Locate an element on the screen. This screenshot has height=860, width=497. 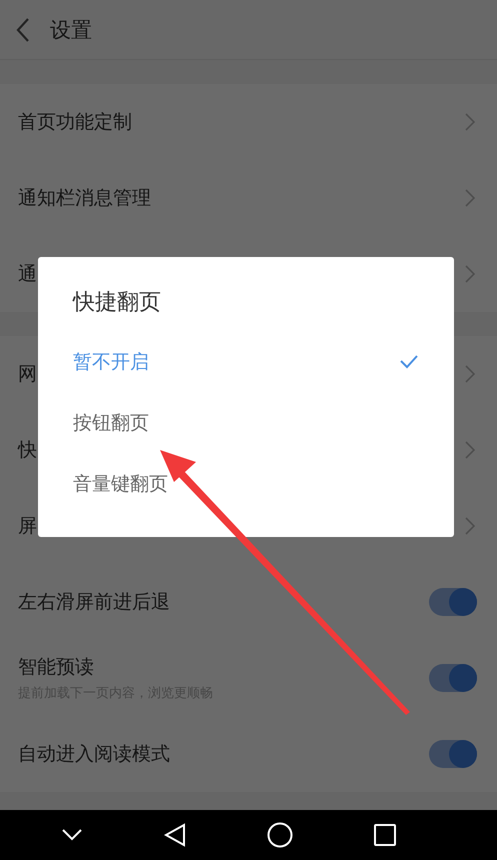
setting-label: 通知栏消息管理 is located at coordinates (84, 198).